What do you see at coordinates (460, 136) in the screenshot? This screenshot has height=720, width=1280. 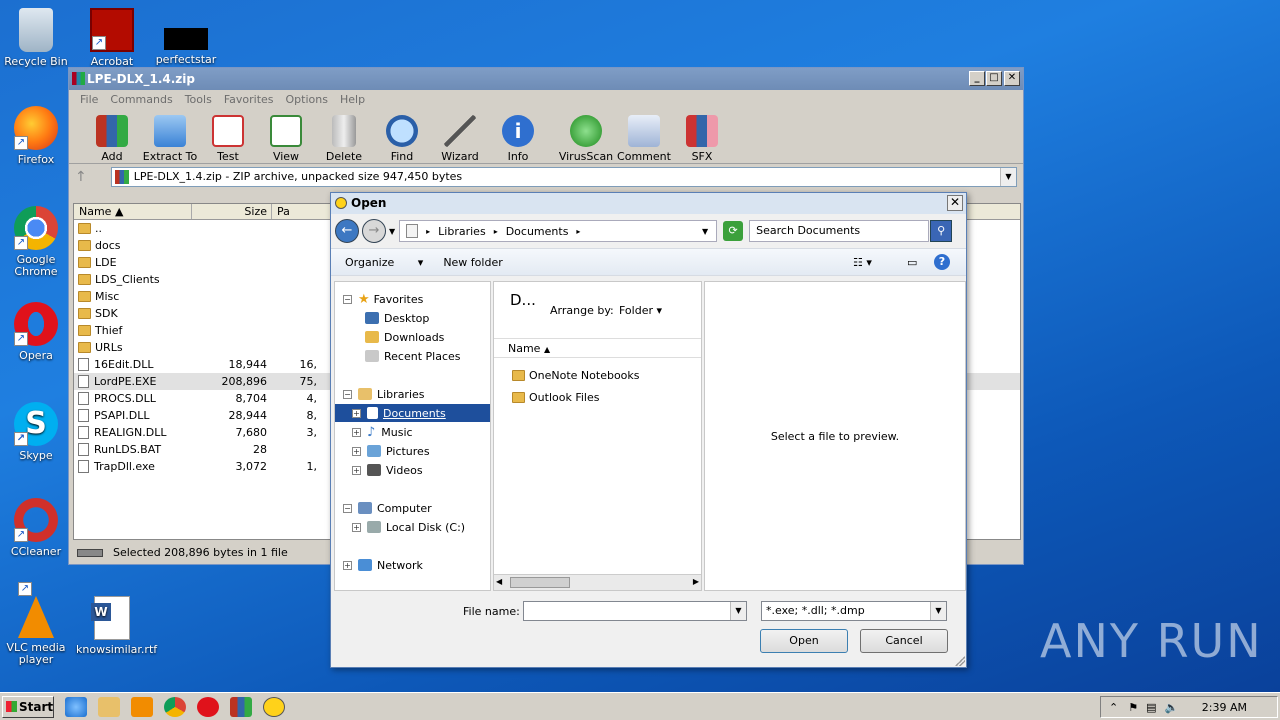 I see `toolbar-wizard-button: Wizard` at bounding box center [460, 136].